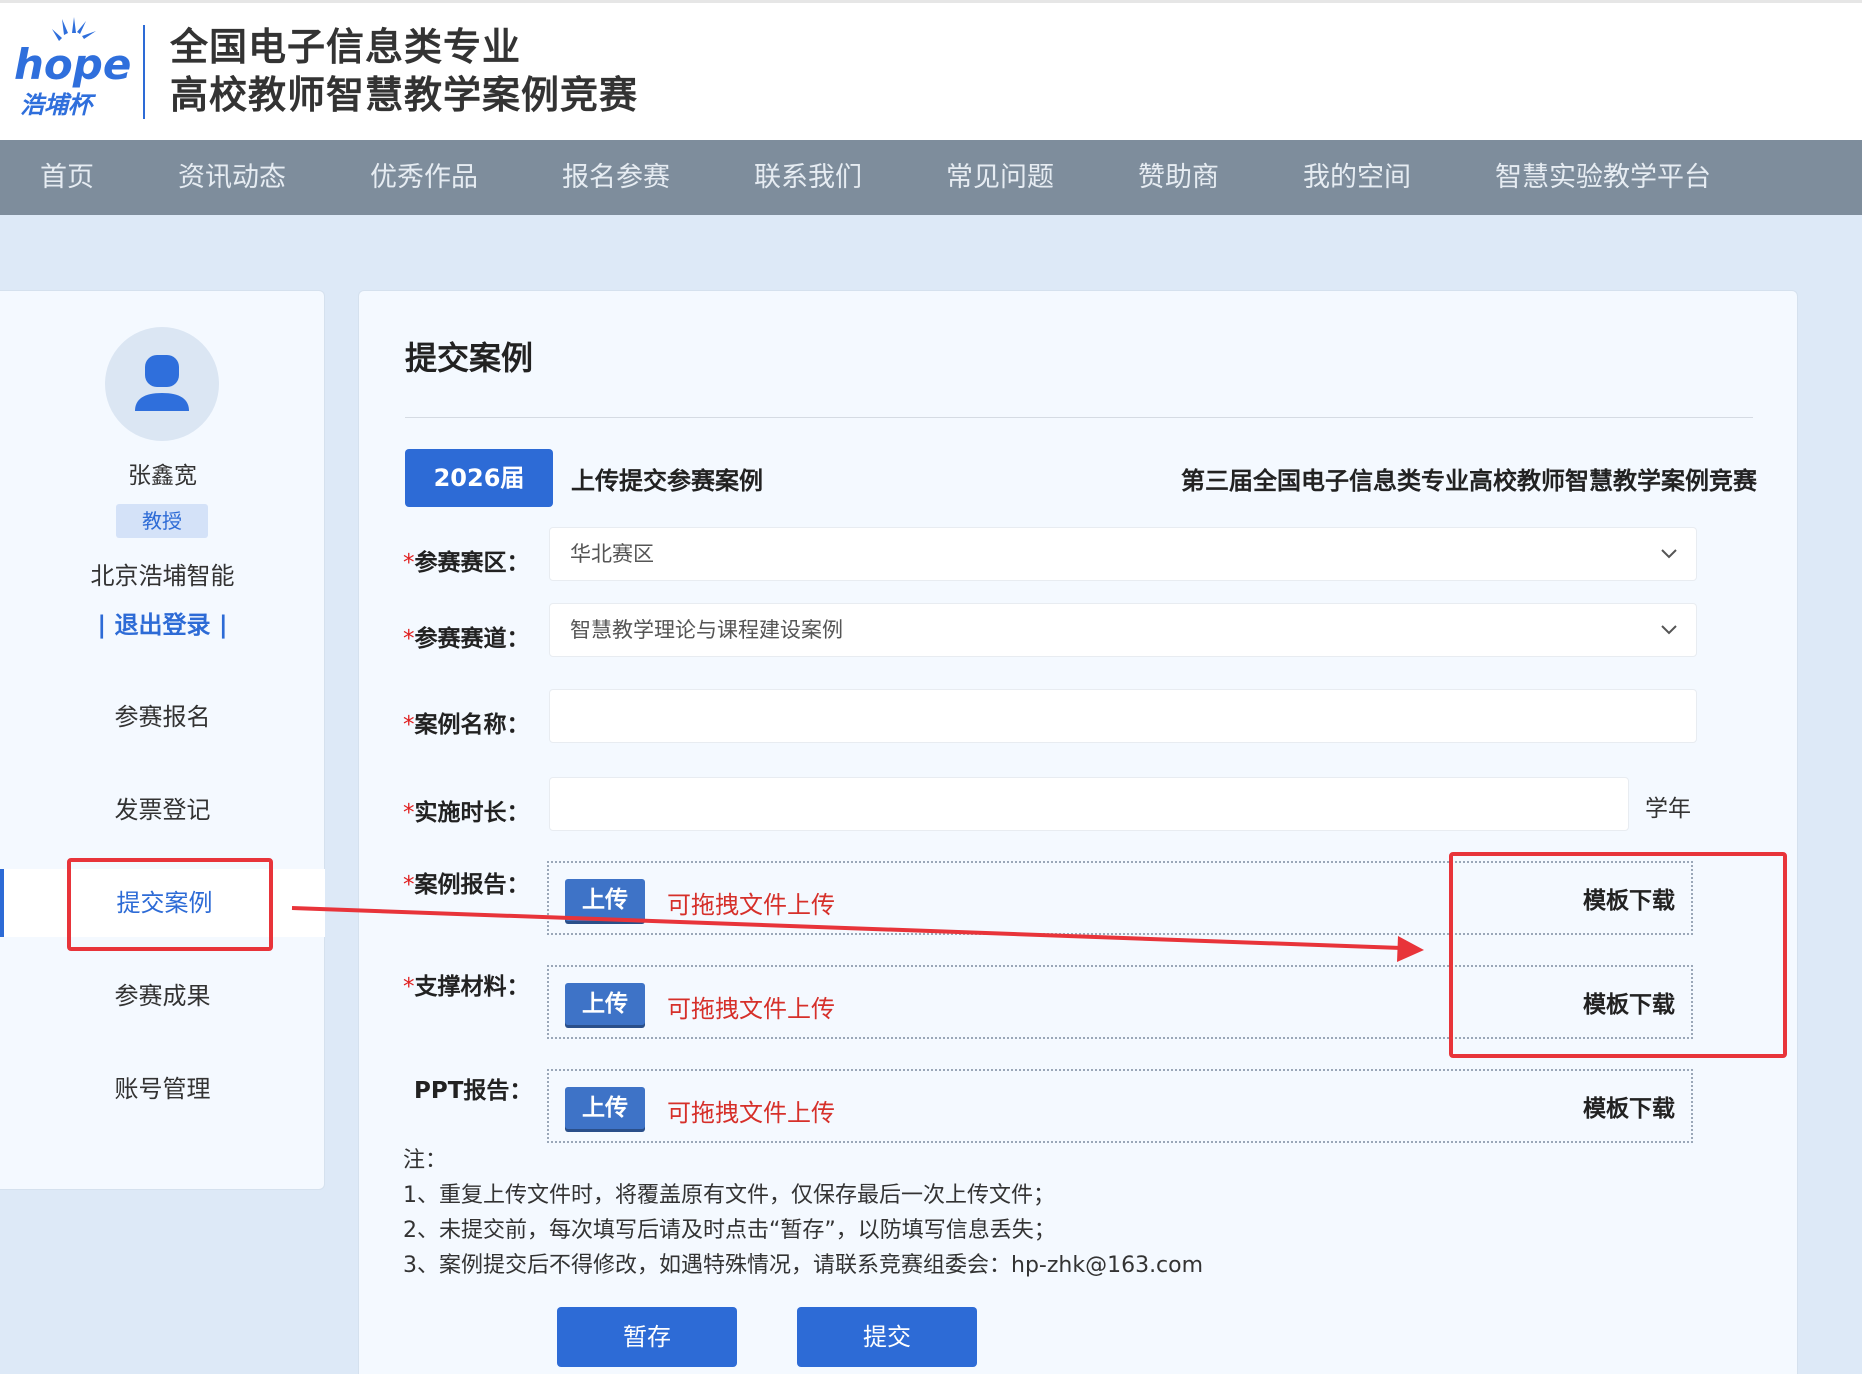 The image size is (1862, 1374). What do you see at coordinates (1618, 955) in the screenshot?
I see `annotation-box-templates` at bounding box center [1618, 955].